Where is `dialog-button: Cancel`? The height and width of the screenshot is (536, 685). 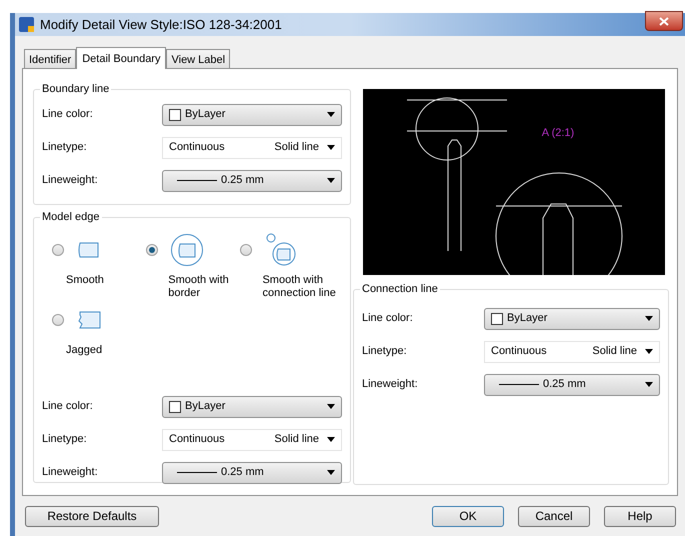 dialog-button: Cancel is located at coordinates (554, 516).